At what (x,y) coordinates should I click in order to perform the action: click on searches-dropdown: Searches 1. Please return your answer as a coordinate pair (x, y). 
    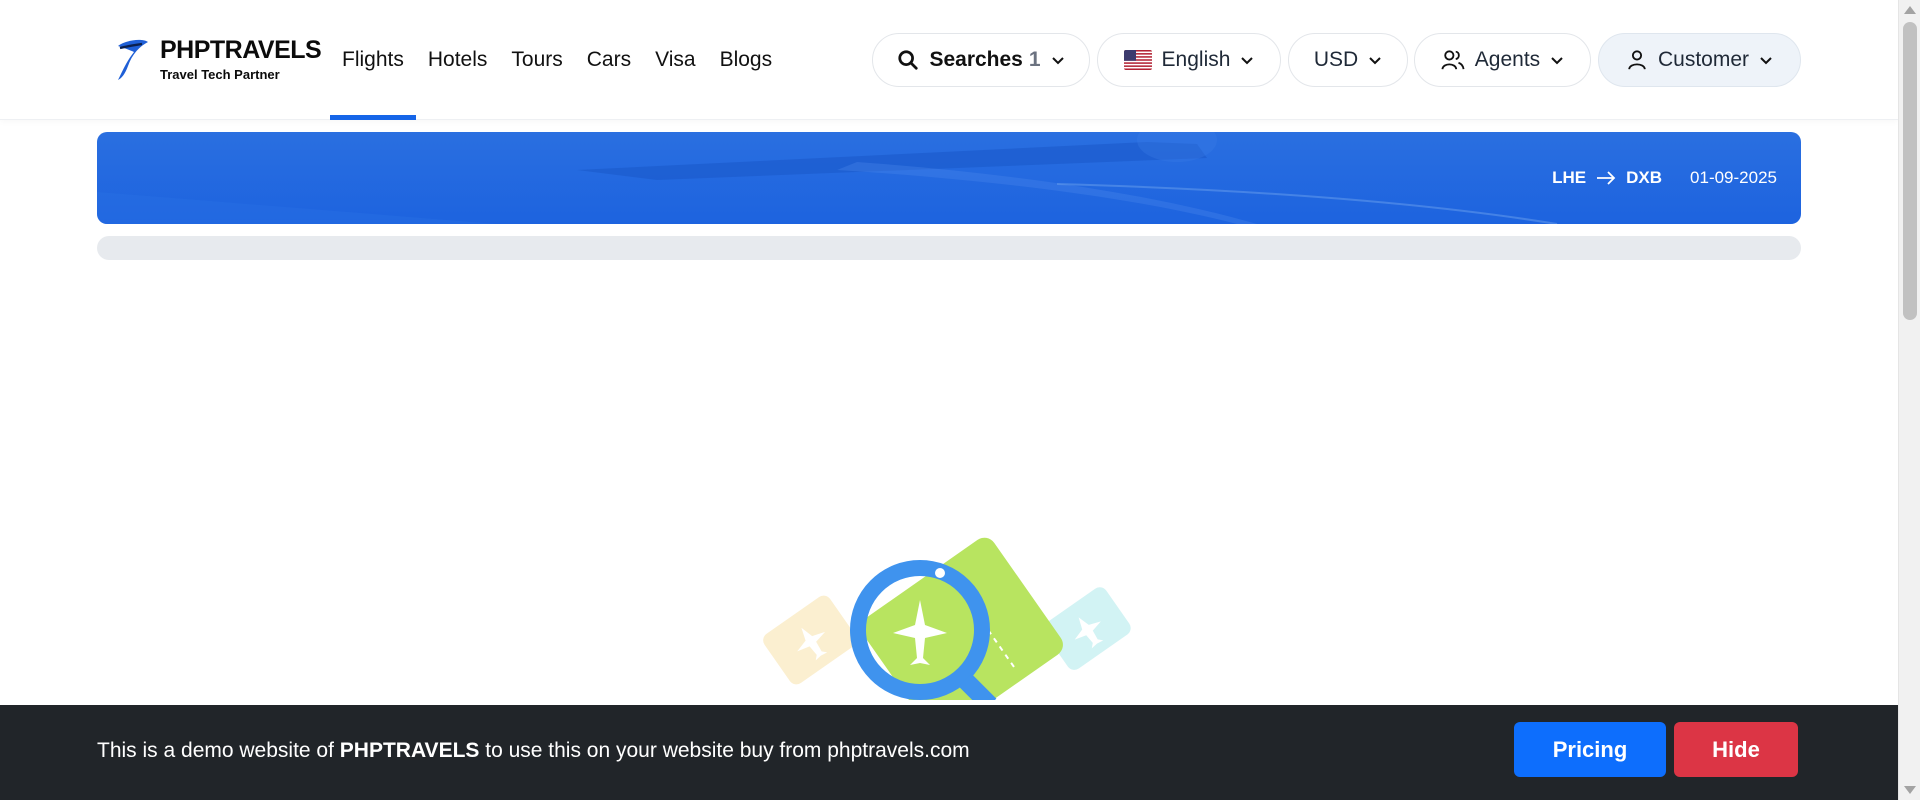
    Looking at the image, I should click on (981, 60).